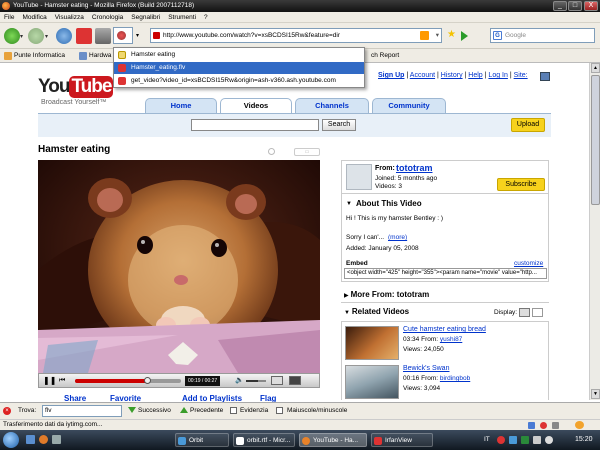  I want to click on find-prev-button: Precedente, so click(206, 411).